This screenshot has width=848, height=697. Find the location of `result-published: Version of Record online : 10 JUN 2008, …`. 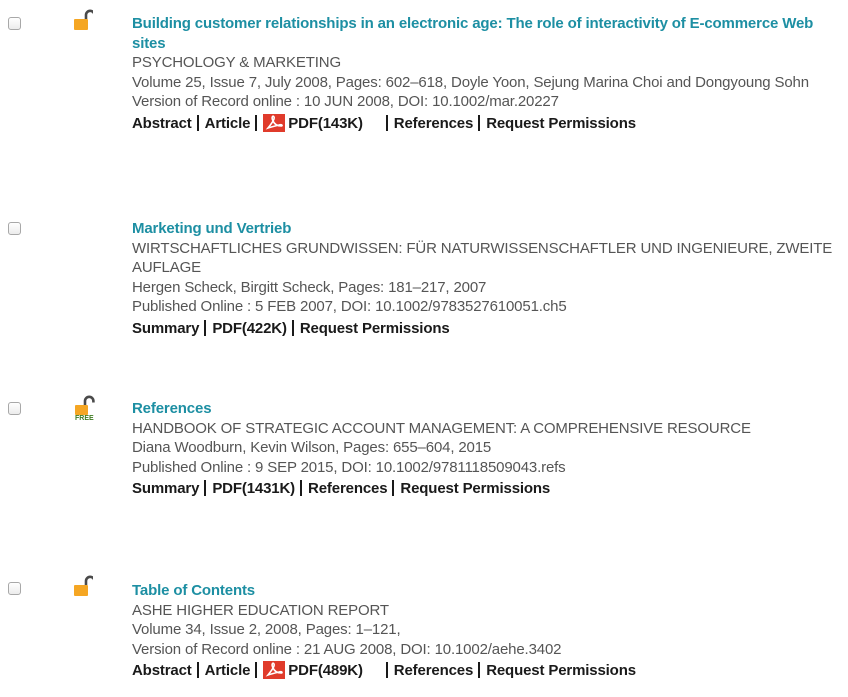

result-published: Version of Record online : 10 JUN 2008, … is located at coordinates (345, 101).